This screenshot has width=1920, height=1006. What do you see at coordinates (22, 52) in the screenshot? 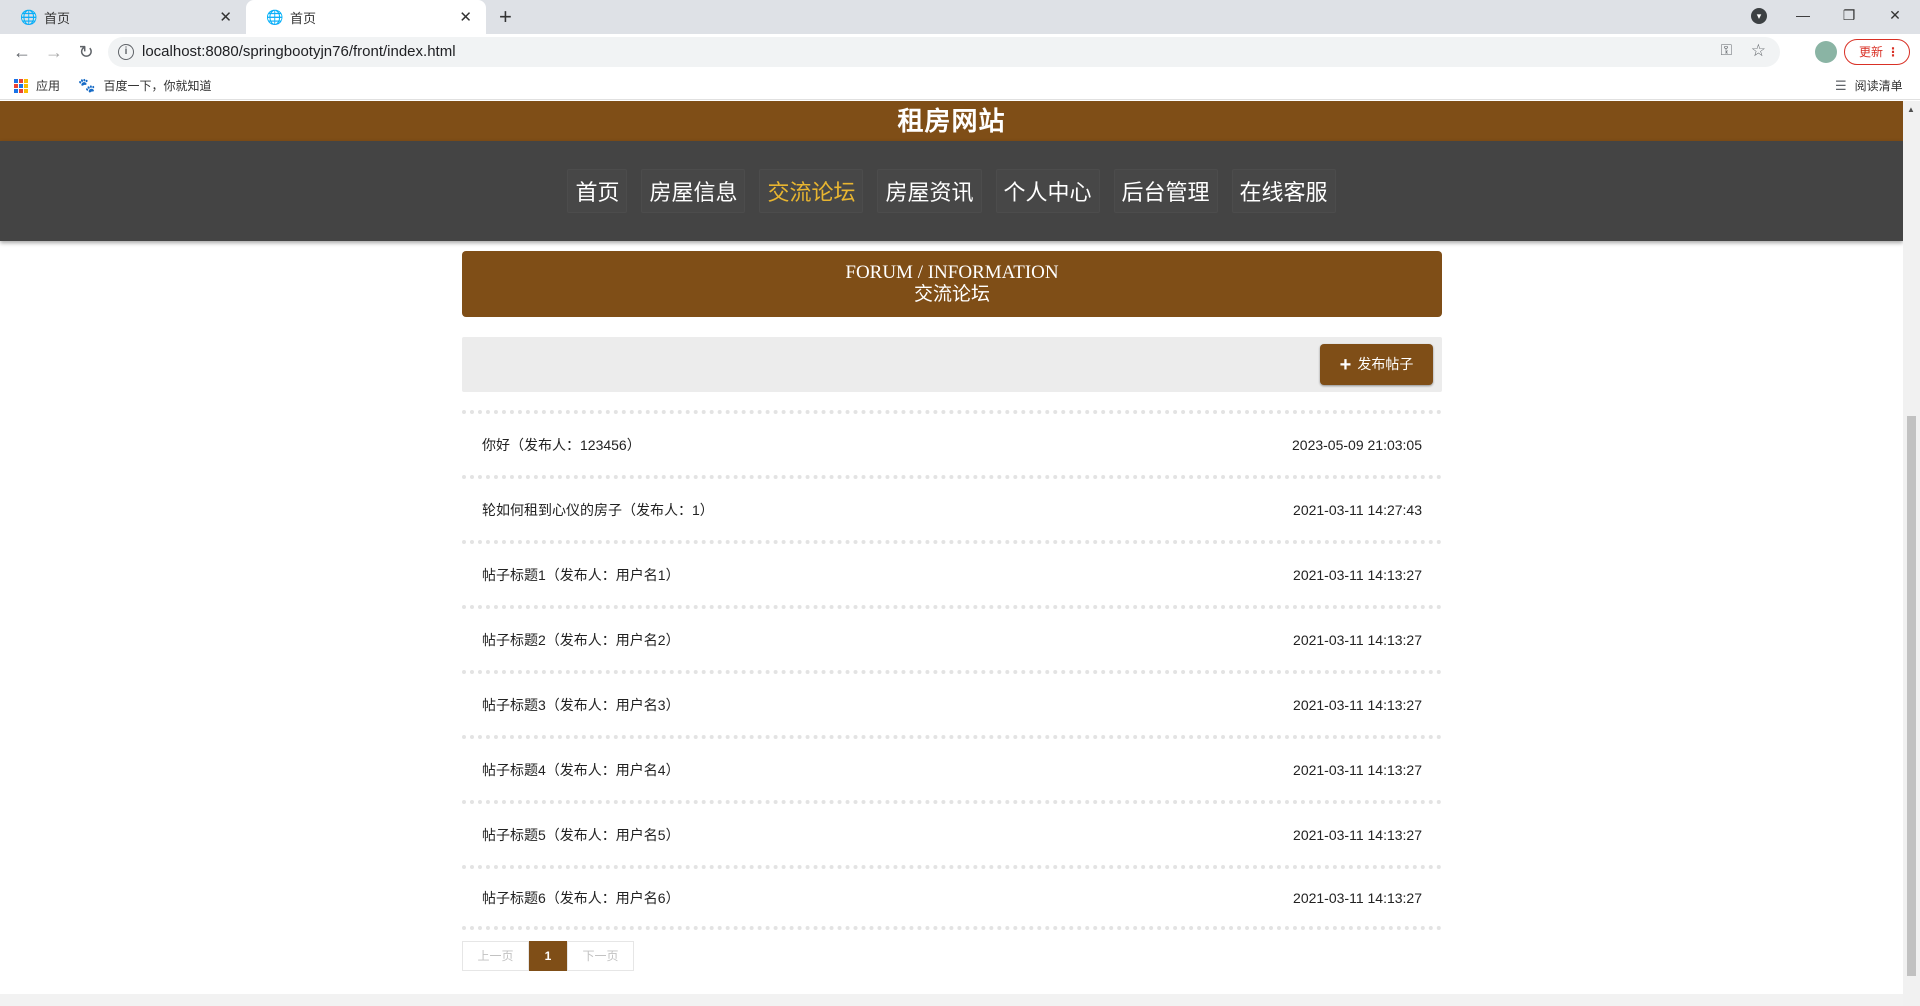
I see `back-arrow-icon: ←` at bounding box center [22, 52].